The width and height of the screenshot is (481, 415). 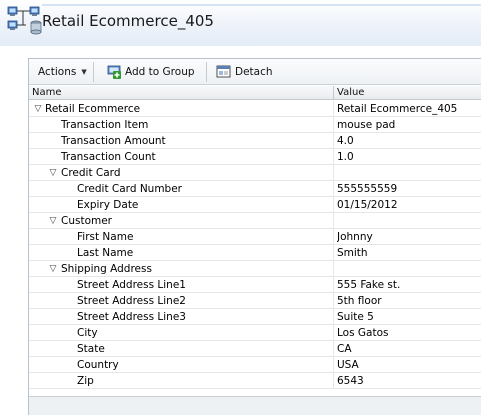 I want to click on row-value: 1.0, so click(x=345, y=157).